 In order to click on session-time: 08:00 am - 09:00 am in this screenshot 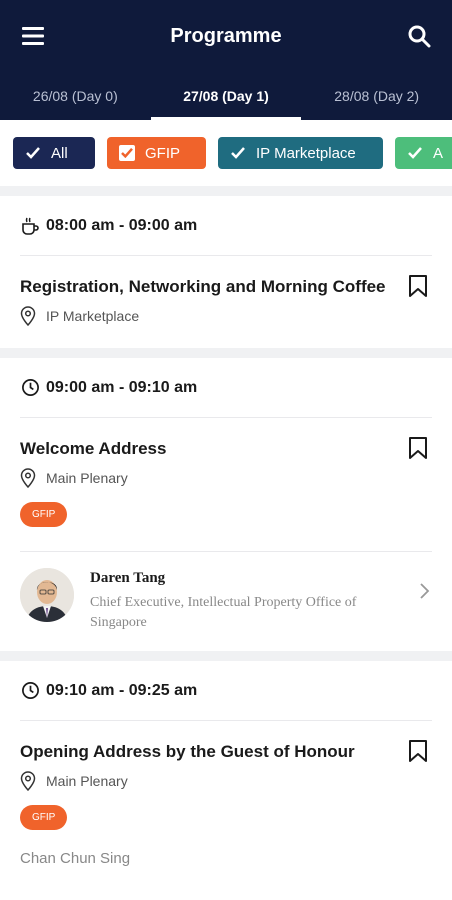, I will do `click(226, 226)`.